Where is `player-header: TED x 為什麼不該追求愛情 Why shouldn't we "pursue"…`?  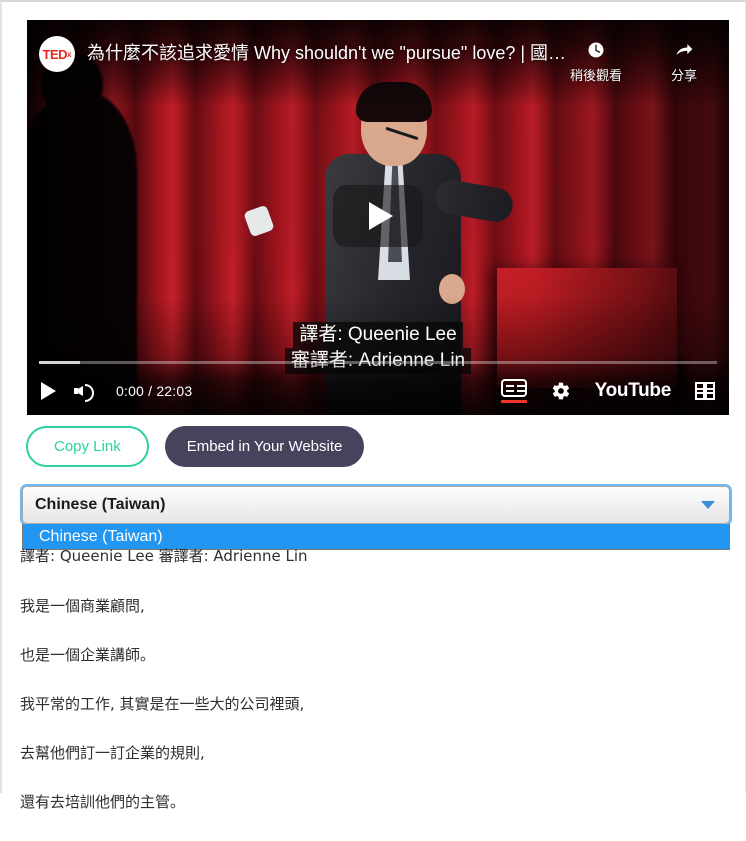 player-header: TED x 為什麼不該追求愛情 Why shouldn't we "pursue"… is located at coordinates (378, 63).